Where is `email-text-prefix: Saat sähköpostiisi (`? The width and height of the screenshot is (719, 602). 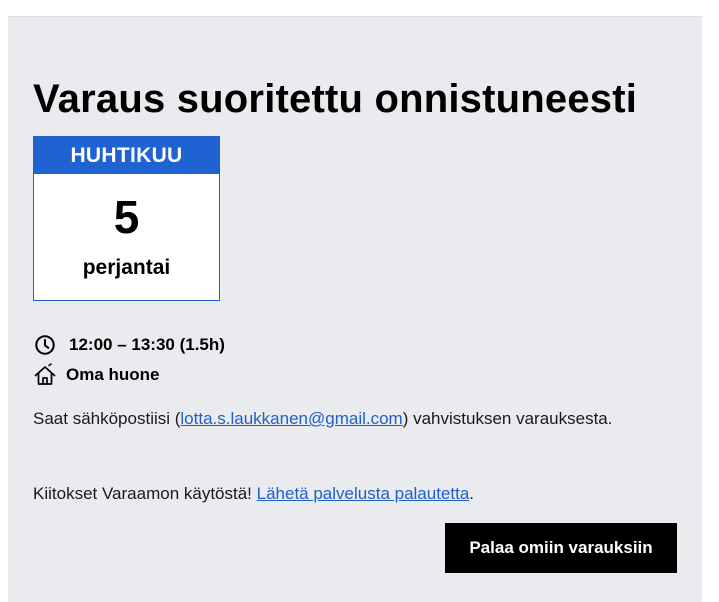
email-text-prefix: Saat sähköpostiisi ( is located at coordinates (107, 418).